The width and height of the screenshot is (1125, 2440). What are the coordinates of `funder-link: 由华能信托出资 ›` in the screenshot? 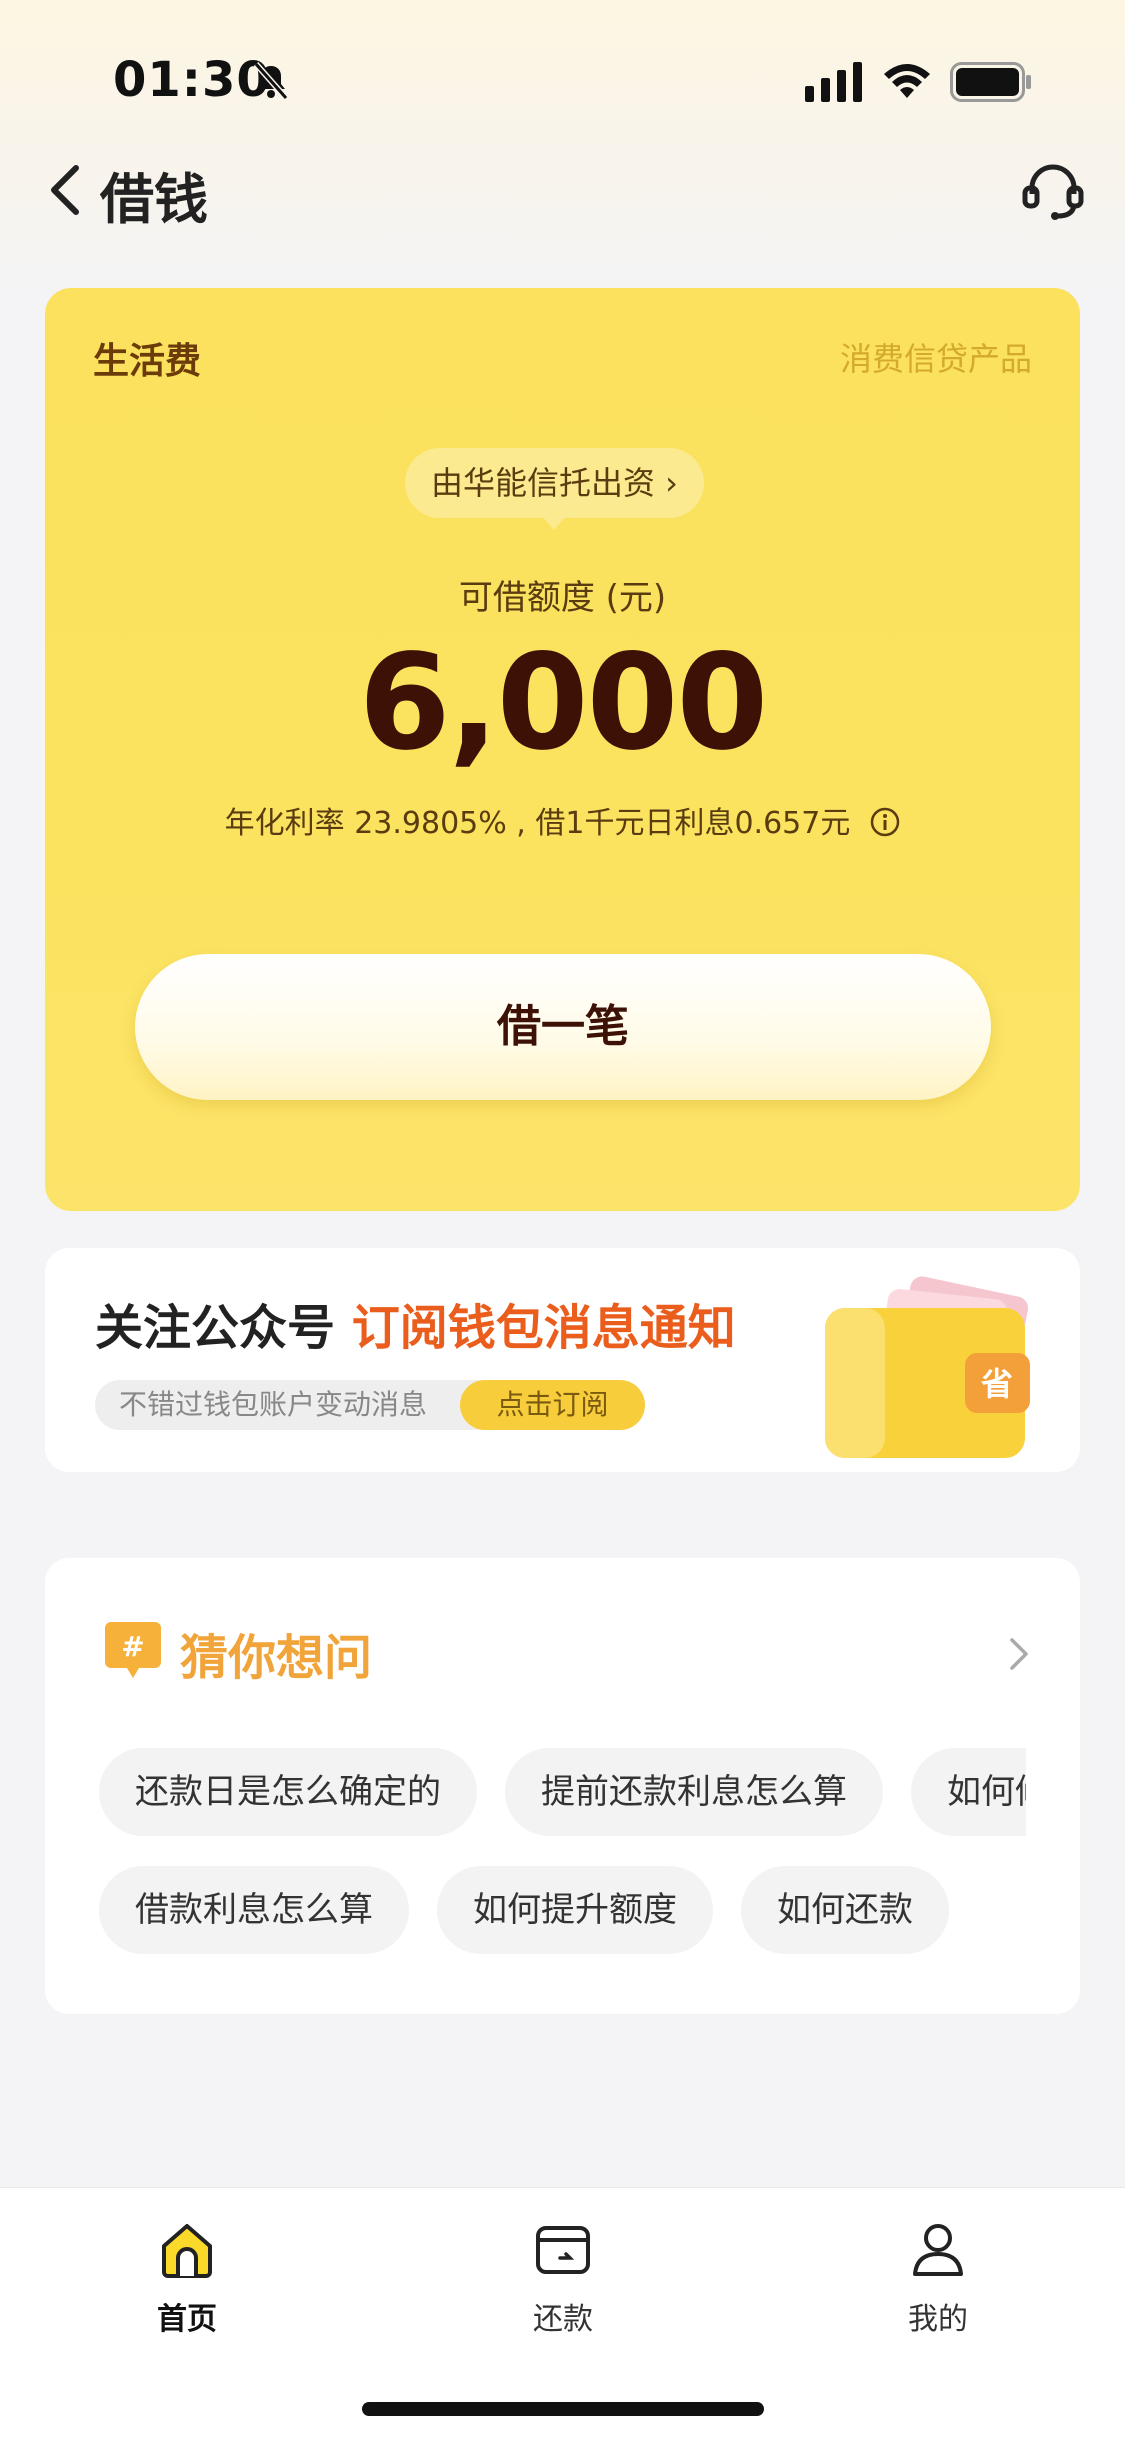 It's located at (554, 489).